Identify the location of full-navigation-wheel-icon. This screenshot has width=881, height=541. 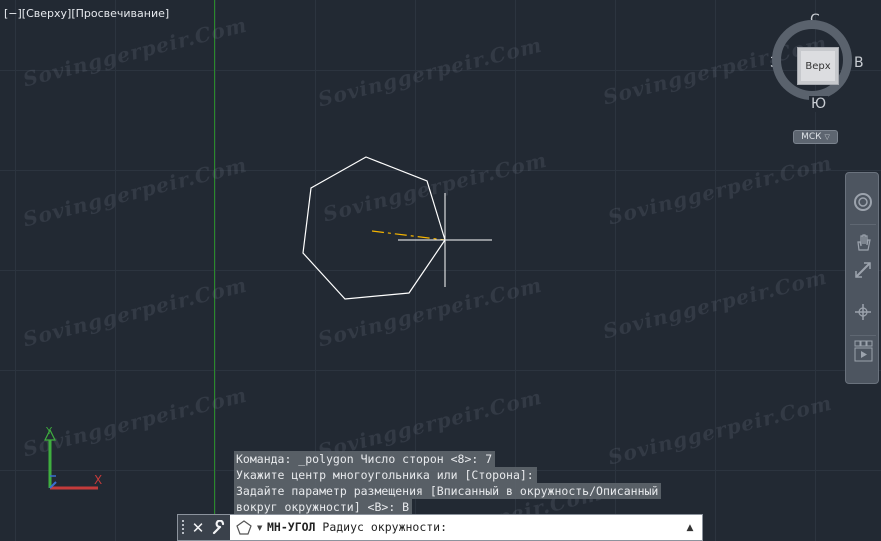
(863, 202).